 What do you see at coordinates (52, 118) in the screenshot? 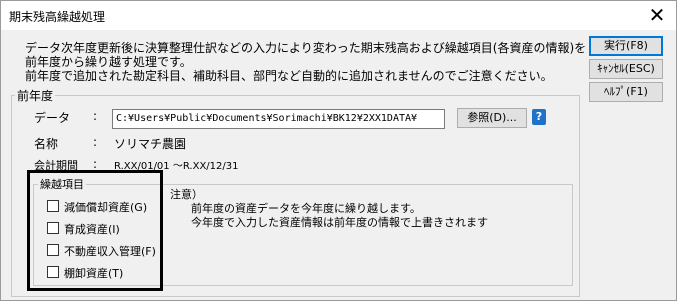
I see `data-label: データ` at bounding box center [52, 118].